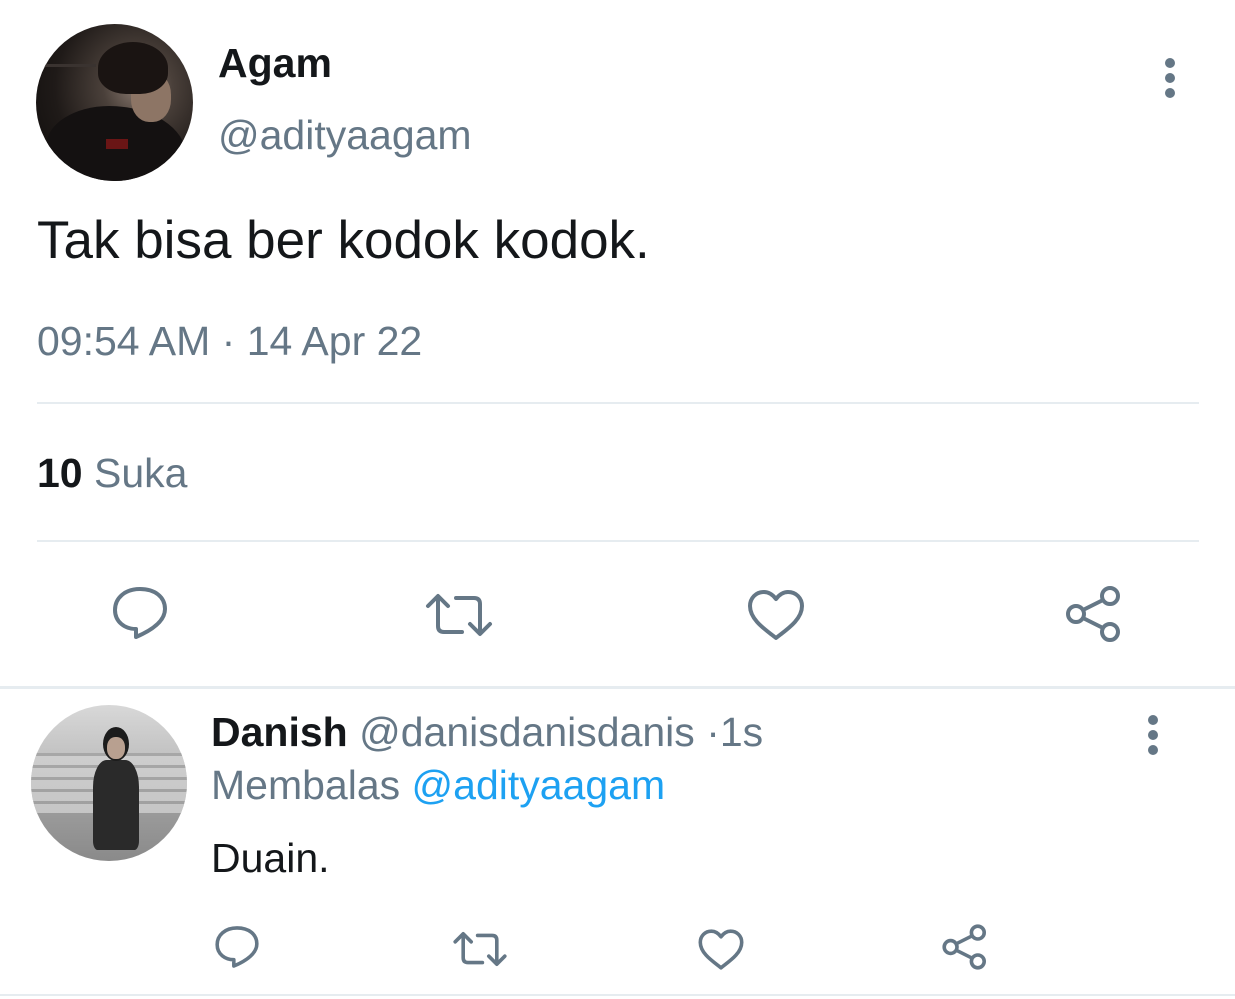 This screenshot has height=999, width=1235. I want to click on author-handle: @adityaagam, so click(345, 135).